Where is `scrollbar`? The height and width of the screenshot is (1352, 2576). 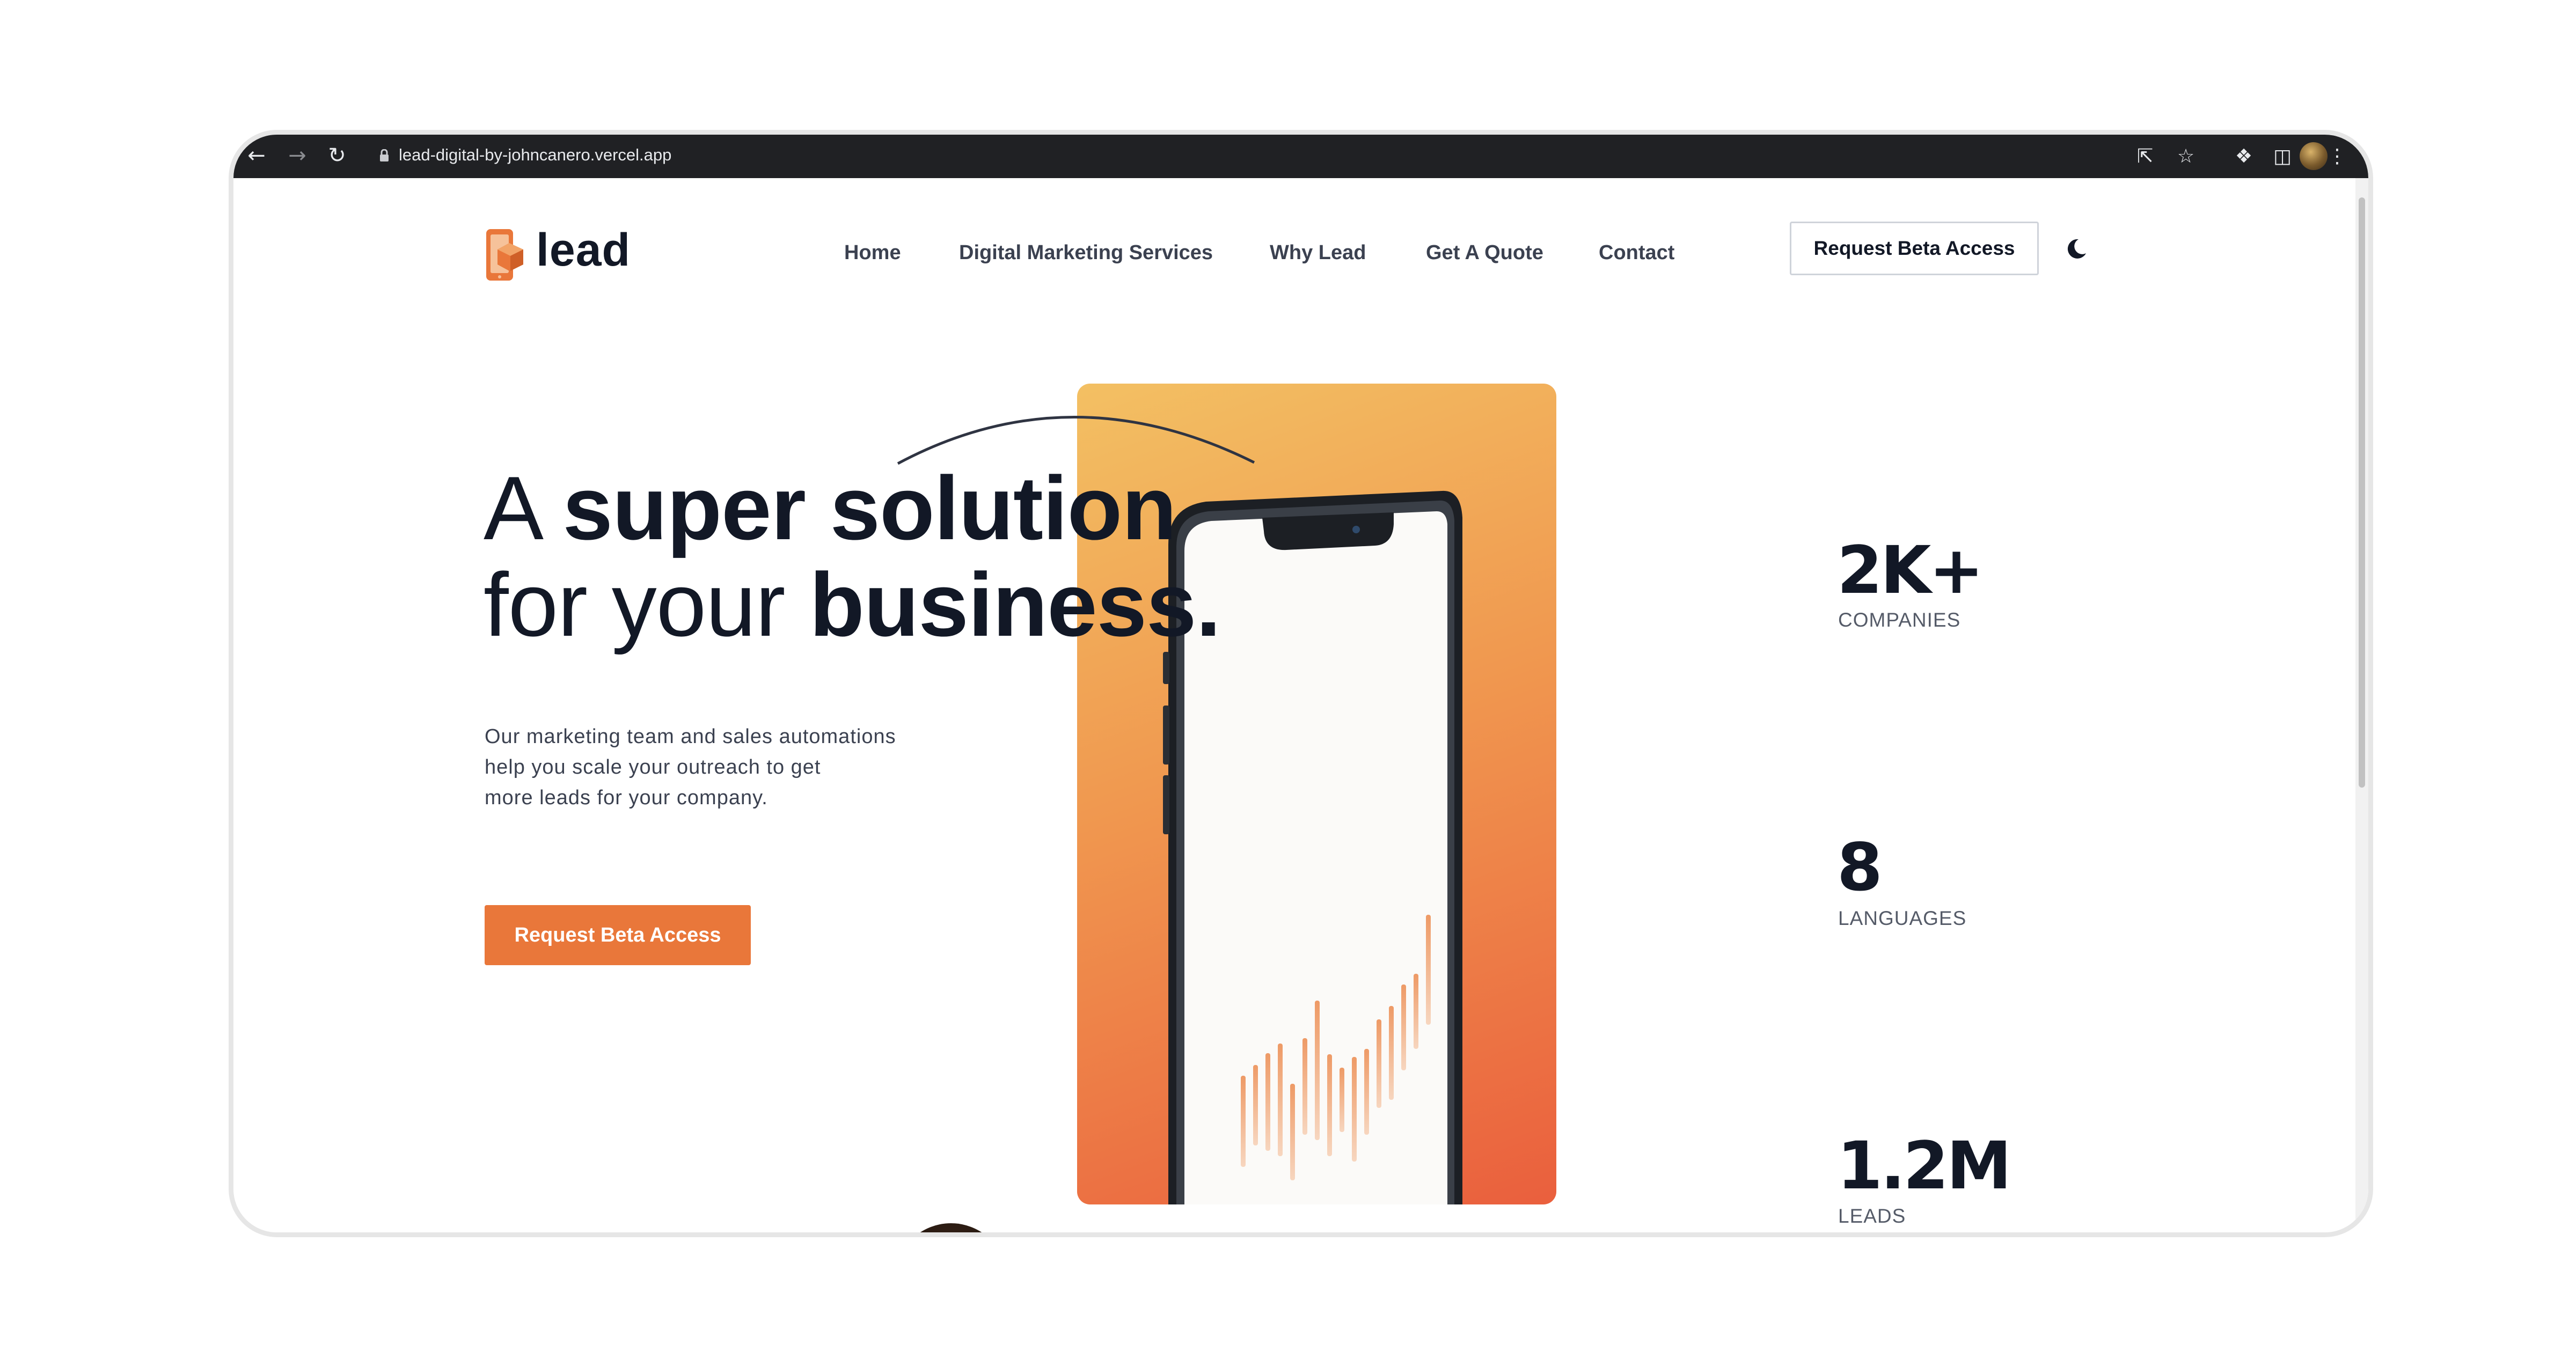
scrollbar is located at coordinates (2361, 705).